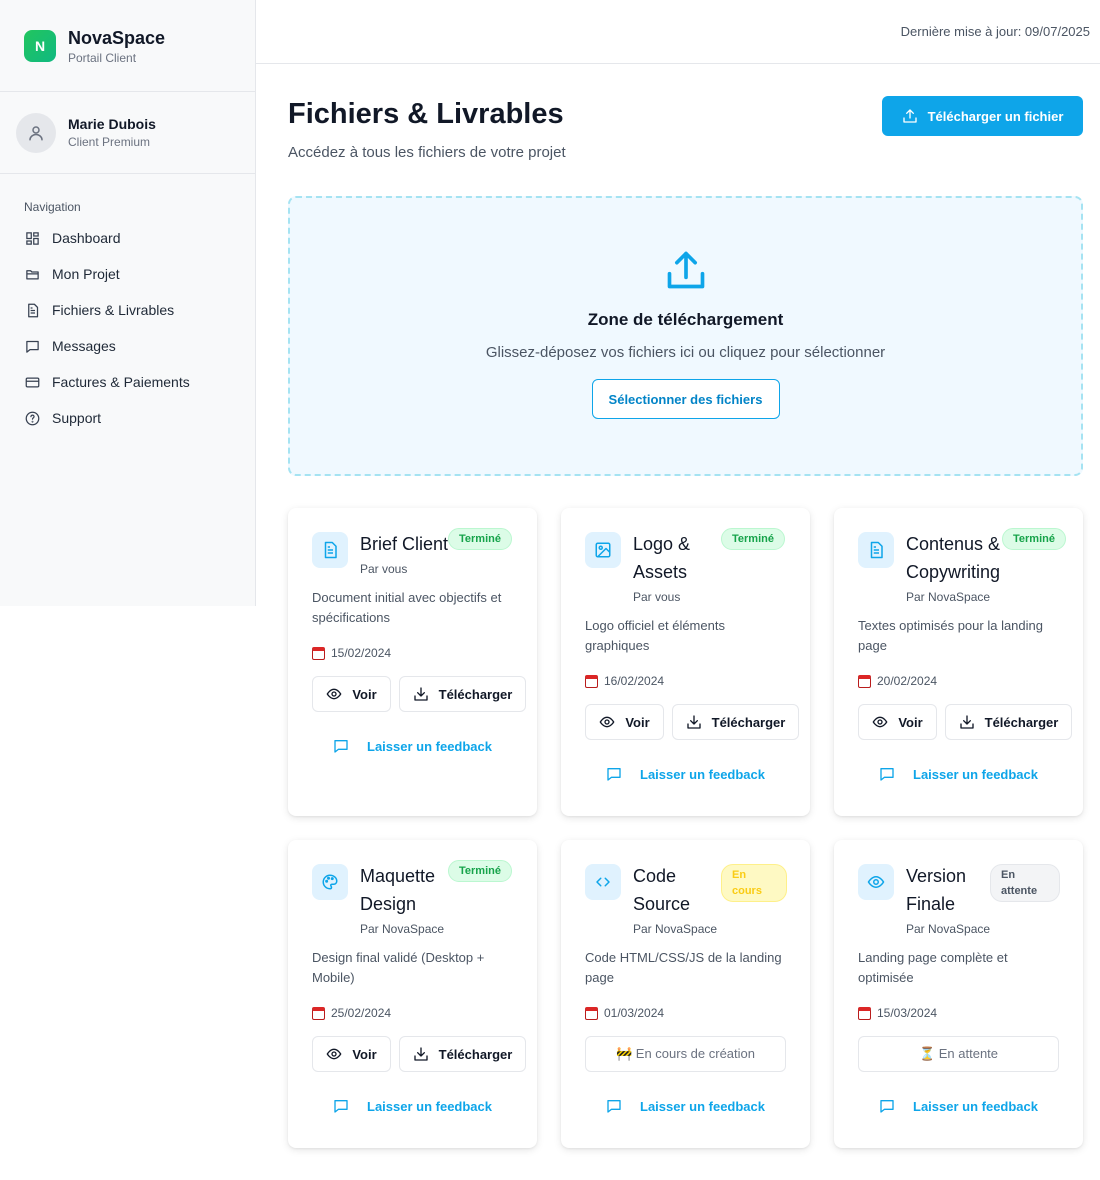 The width and height of the screenshot is (1100, 1180). I want to click on sidebar-item-project: Mon Projet, so click(127, 274).